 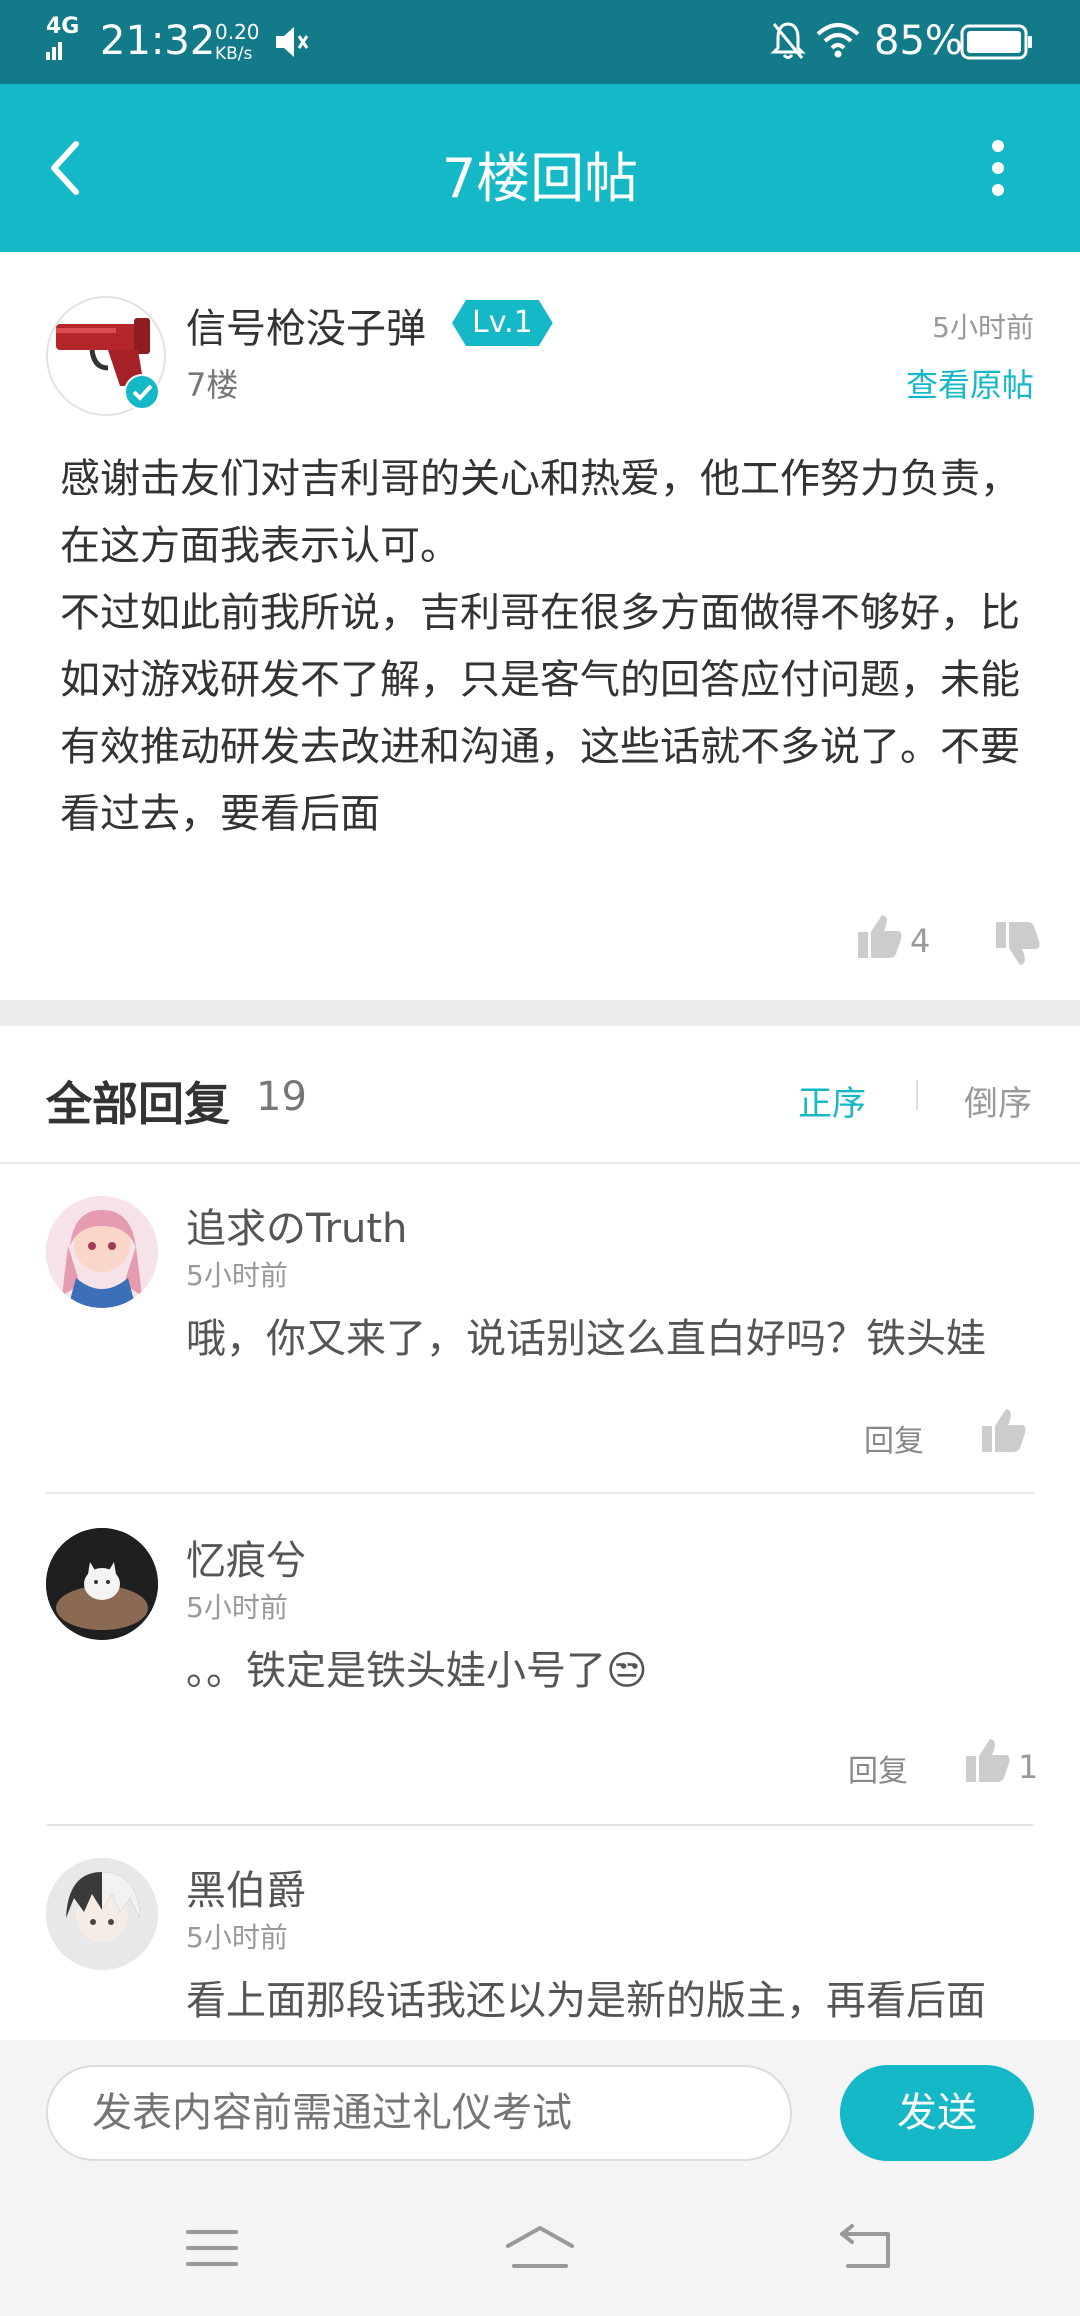 What do you see at coordinates (540, 512) in the screenshot?
I see `post-paragraph: 感谢击友们对吉利哥的关心和热爱，他工作努力负责，在这方面我表示认可。` at bounding box center [540, 512].